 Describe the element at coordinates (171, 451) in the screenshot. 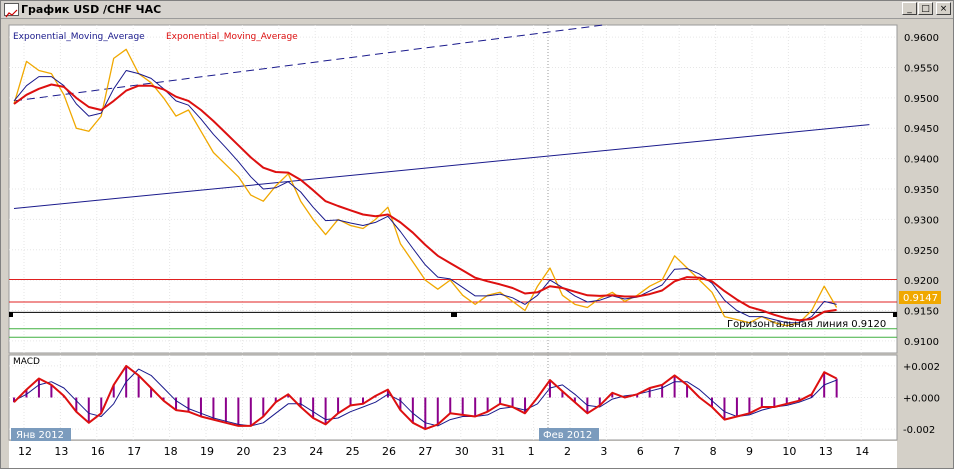

I see `x-tick-label: 18` at that location.